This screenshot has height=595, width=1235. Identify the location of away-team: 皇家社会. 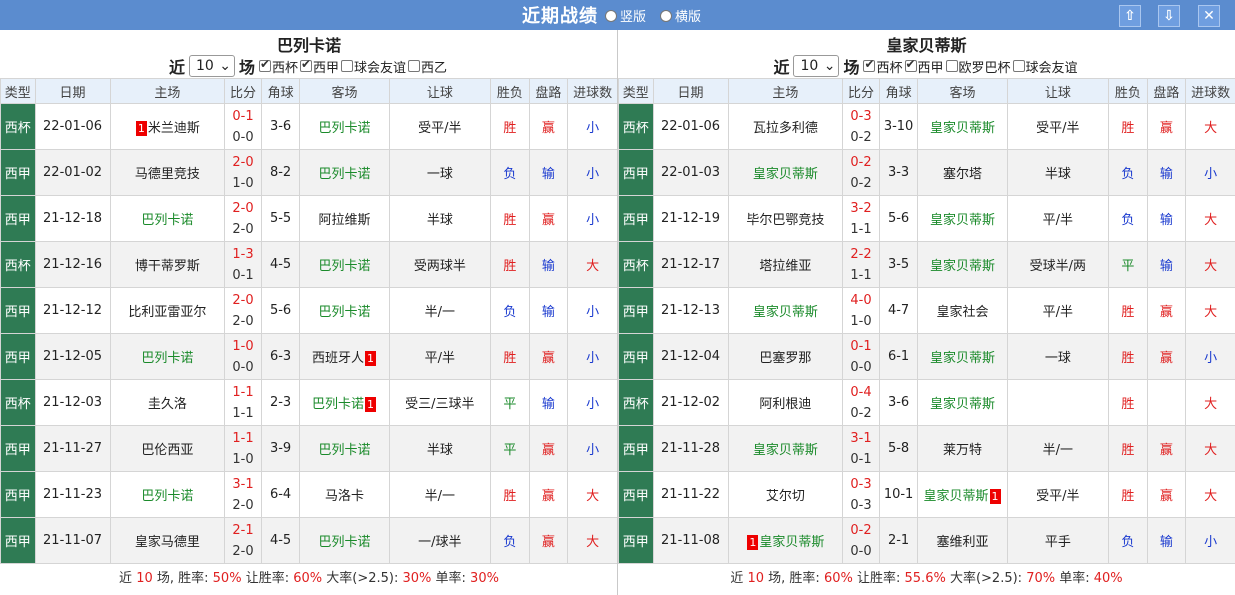
(962, 310).